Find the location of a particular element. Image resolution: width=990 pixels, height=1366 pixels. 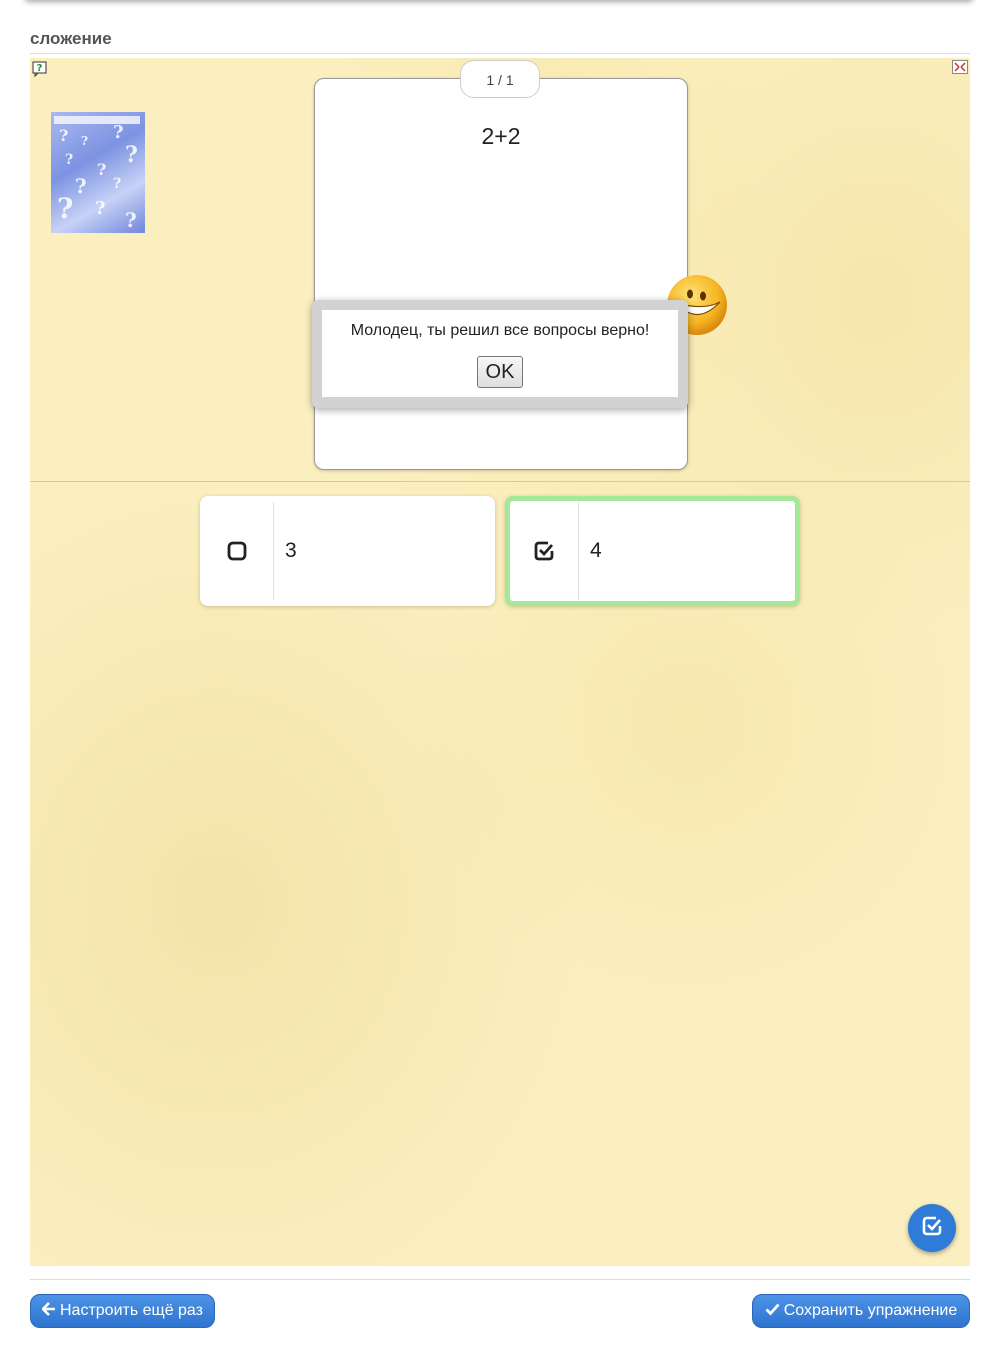

dialog-body: Молодец, ты решил все вопросы верно! OK is located at coordinates (500, 353).